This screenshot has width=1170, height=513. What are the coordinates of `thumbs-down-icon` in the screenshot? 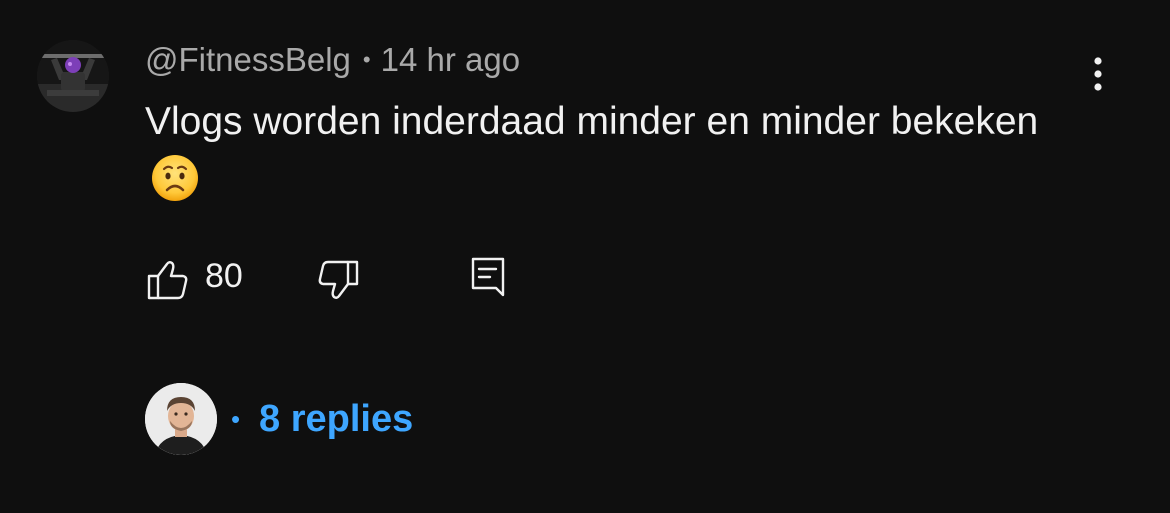 It's located at (338, 279).